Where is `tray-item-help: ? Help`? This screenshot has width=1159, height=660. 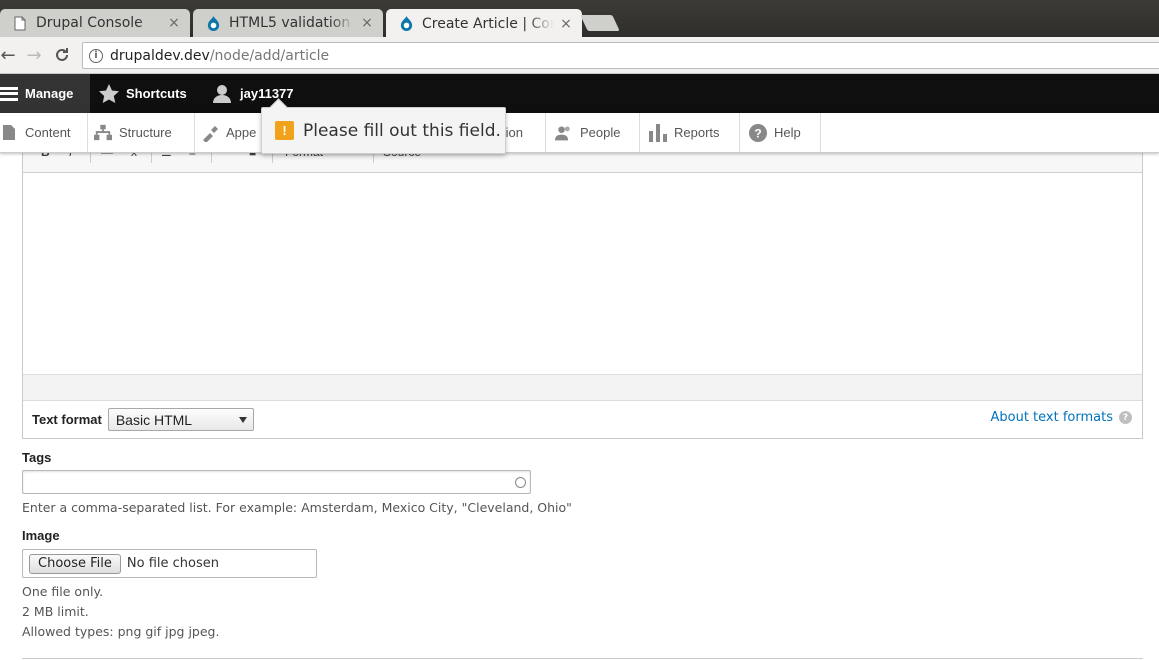 tray-item-help: ? Help is located at coordinates (780, 132).